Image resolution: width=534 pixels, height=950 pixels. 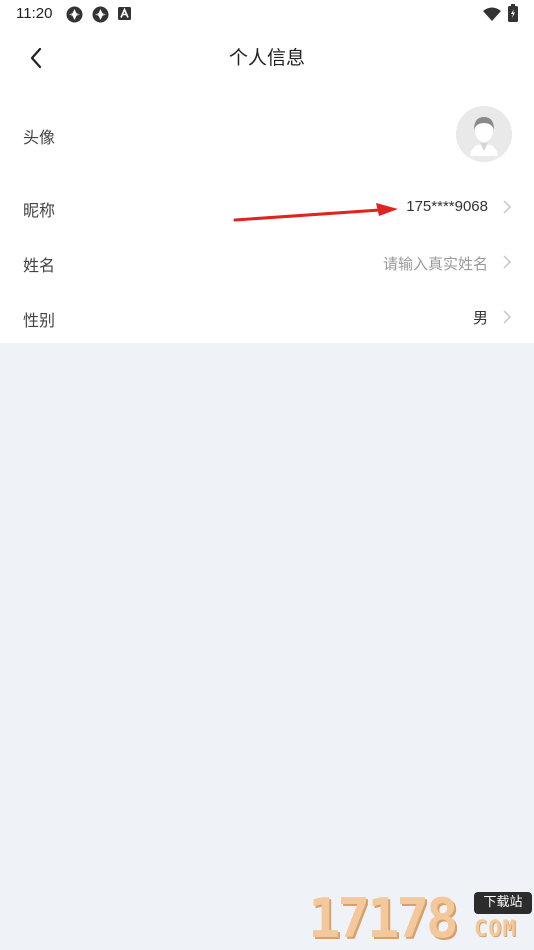 I want to click on gender-label: 性别, so click(x=39, y=320).